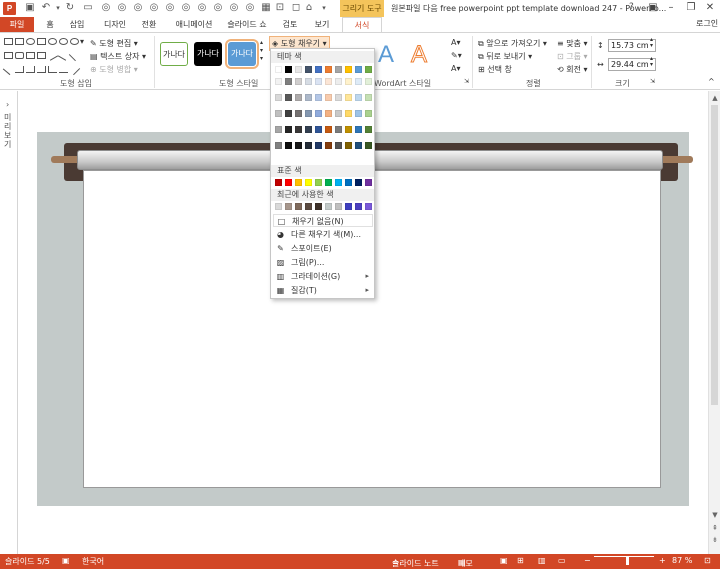  Describe the element at coordinates (456, 42) in the screenshot. I see `text-fill-icon: A▾` at that location.